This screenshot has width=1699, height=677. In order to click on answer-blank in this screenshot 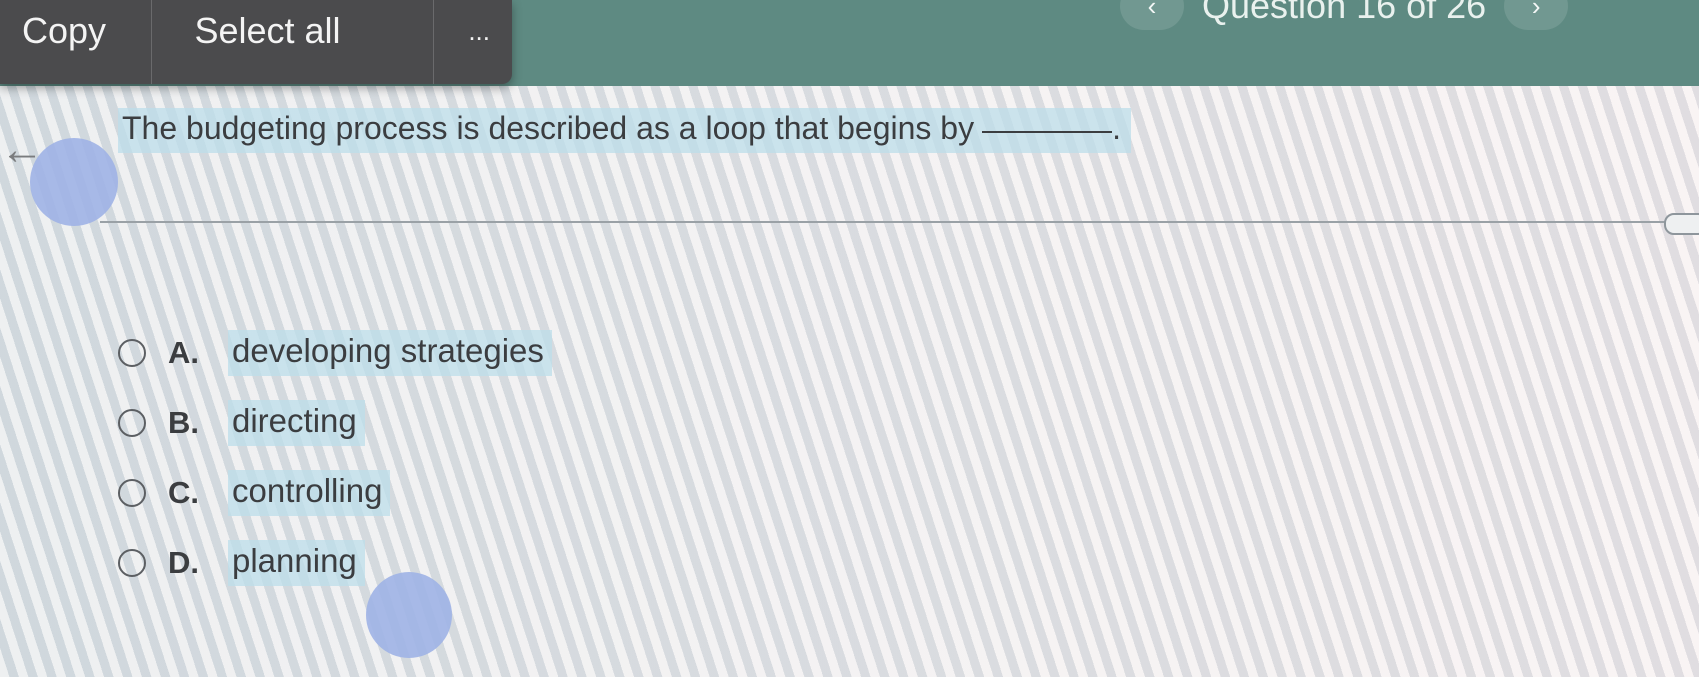, I will do `click(1047, 132)`.